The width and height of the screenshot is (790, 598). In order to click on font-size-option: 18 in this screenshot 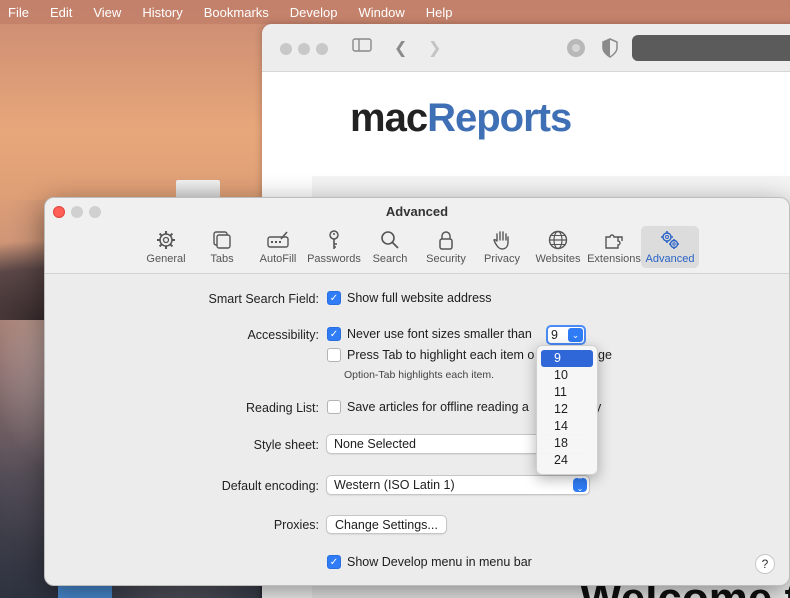, I will do `click(567, 443)`.